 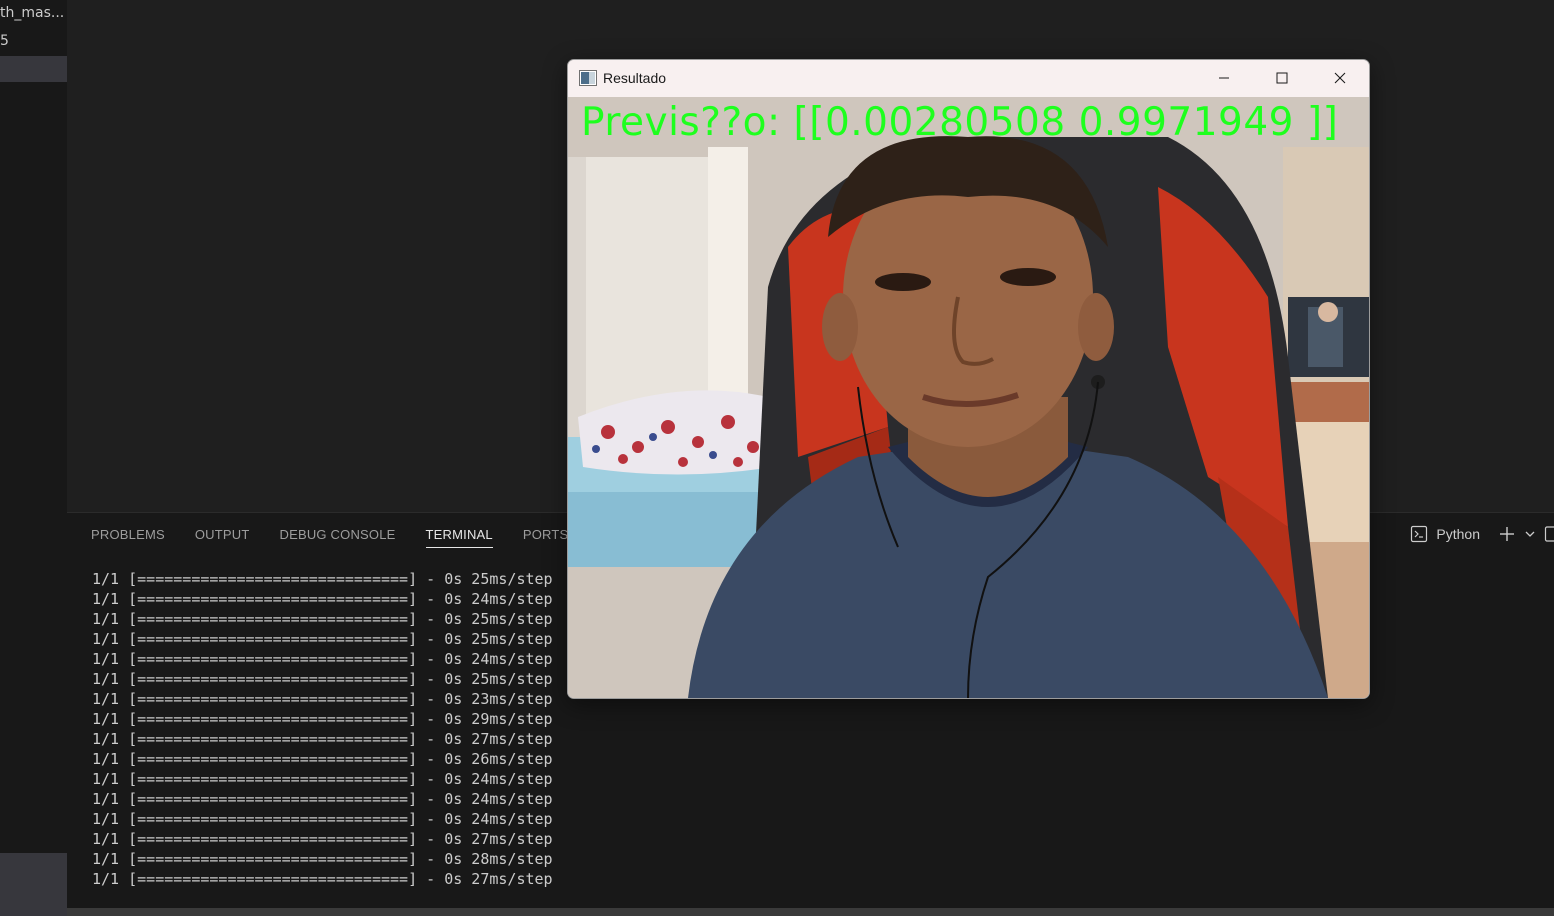 I want to click on explorer-sidebar: th_mas... 5, so click(x=33, y=458).